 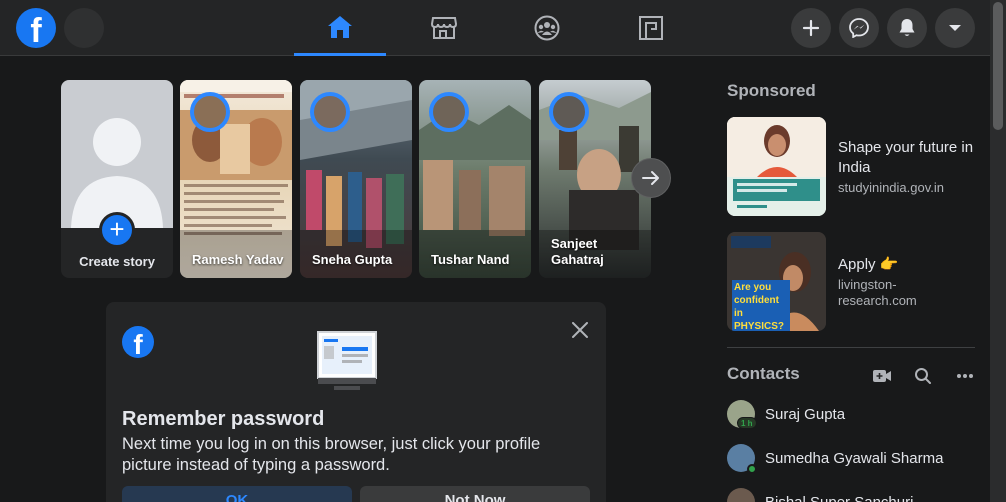 I want to click on ok-button: OK, so click(x=237, y=494).